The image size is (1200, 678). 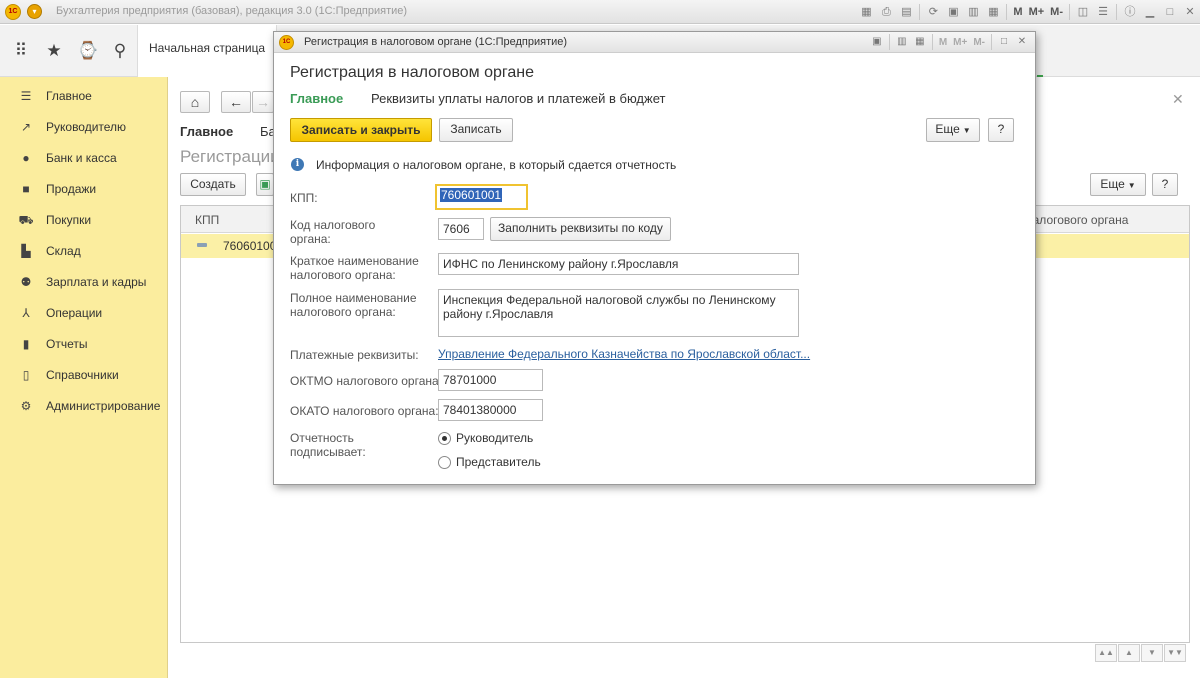 What do you see at coordinates (84, 406) in the screenshot?
I see `sidebar-item-admin: ⚙ Администрирование` at bounding box center [84, 406].